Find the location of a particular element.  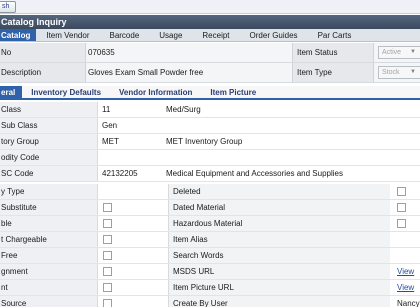

subtab-inventory-defaults: Inventory Defaults is located at coordinates (66, 92).